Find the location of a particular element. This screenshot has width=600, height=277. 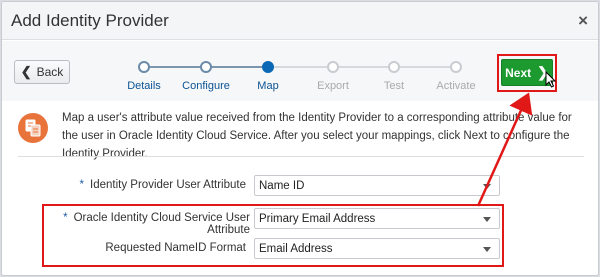

dialog-title: Add Identity Provider is located at coordinates (90, 20).